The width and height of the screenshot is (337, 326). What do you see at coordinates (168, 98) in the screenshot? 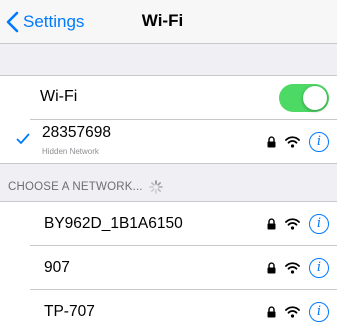
I see `wifi-toggle-row: Wi-Fi` at bounding box center [168, 98].